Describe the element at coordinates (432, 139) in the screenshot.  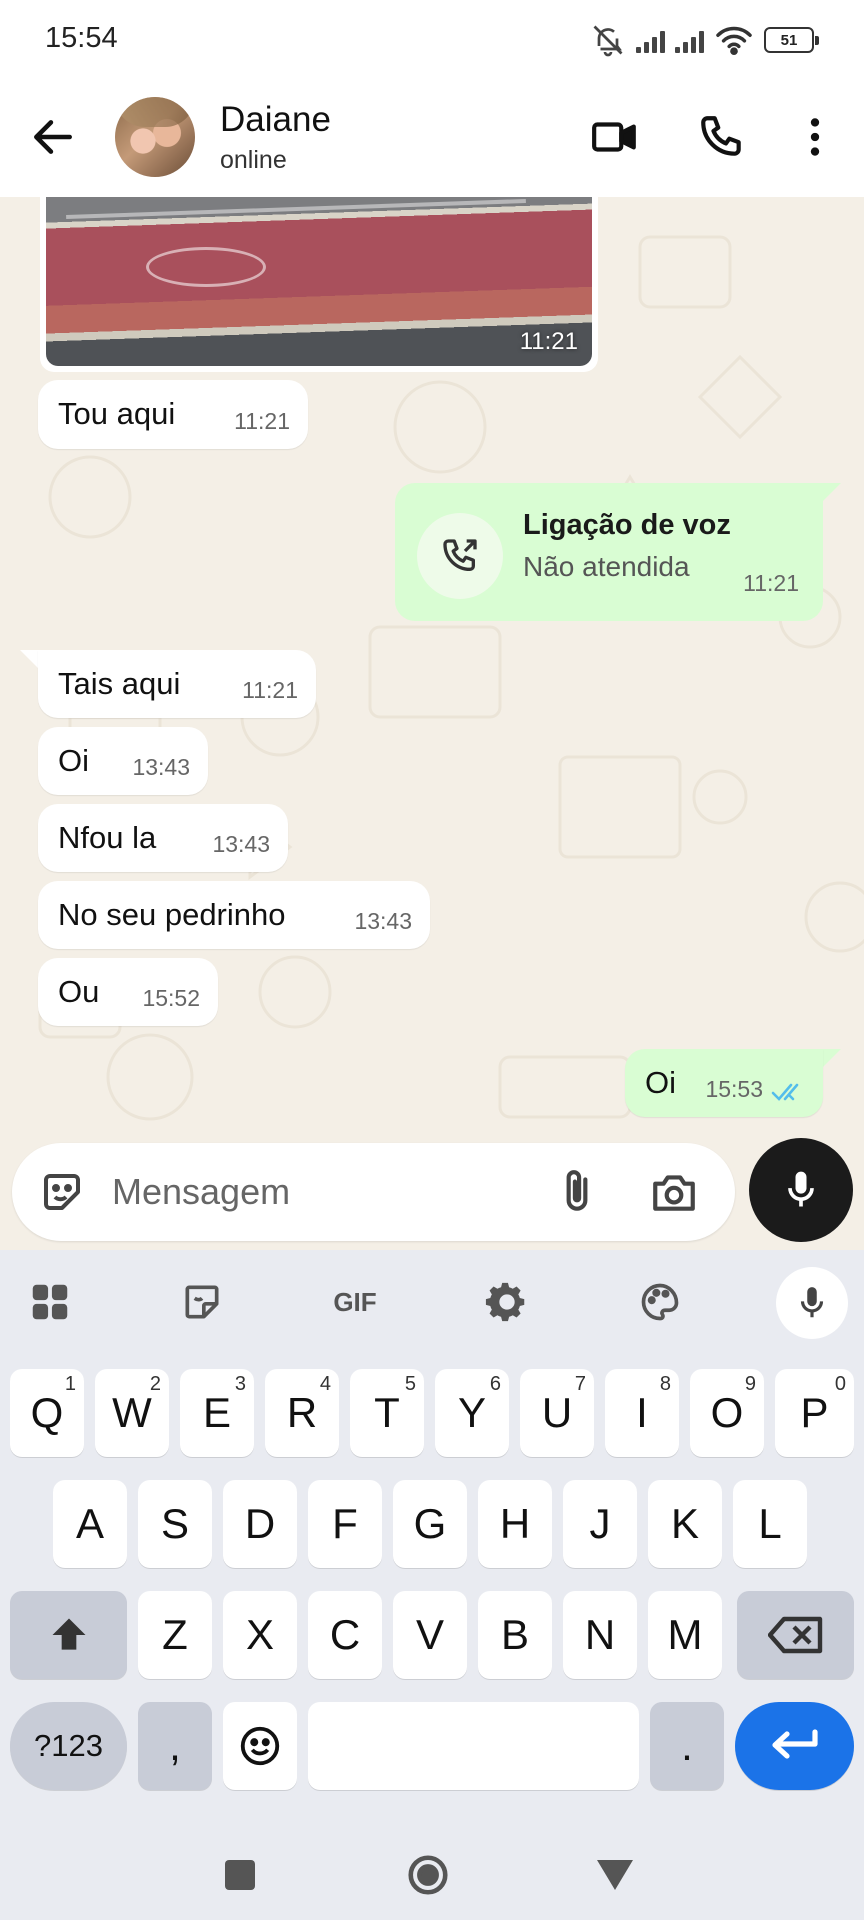
I see `chat-header: Daiane online` at that location.